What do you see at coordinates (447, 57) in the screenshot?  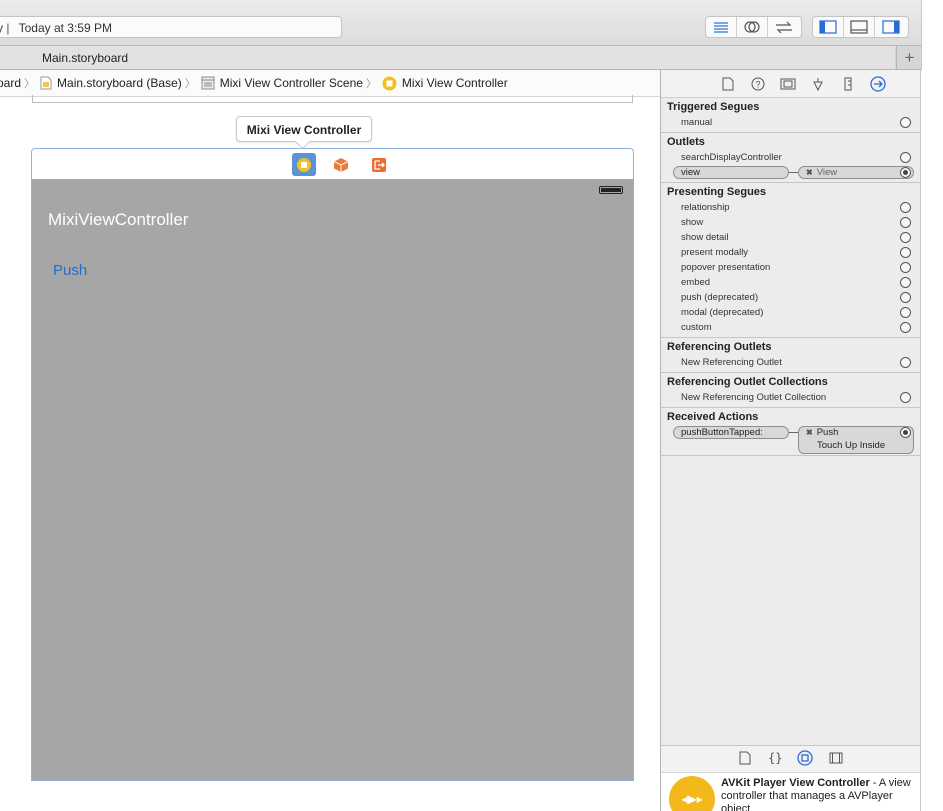 I see `tab-main-storyboard: Main.storyboard` at bounding box center [447, 57].